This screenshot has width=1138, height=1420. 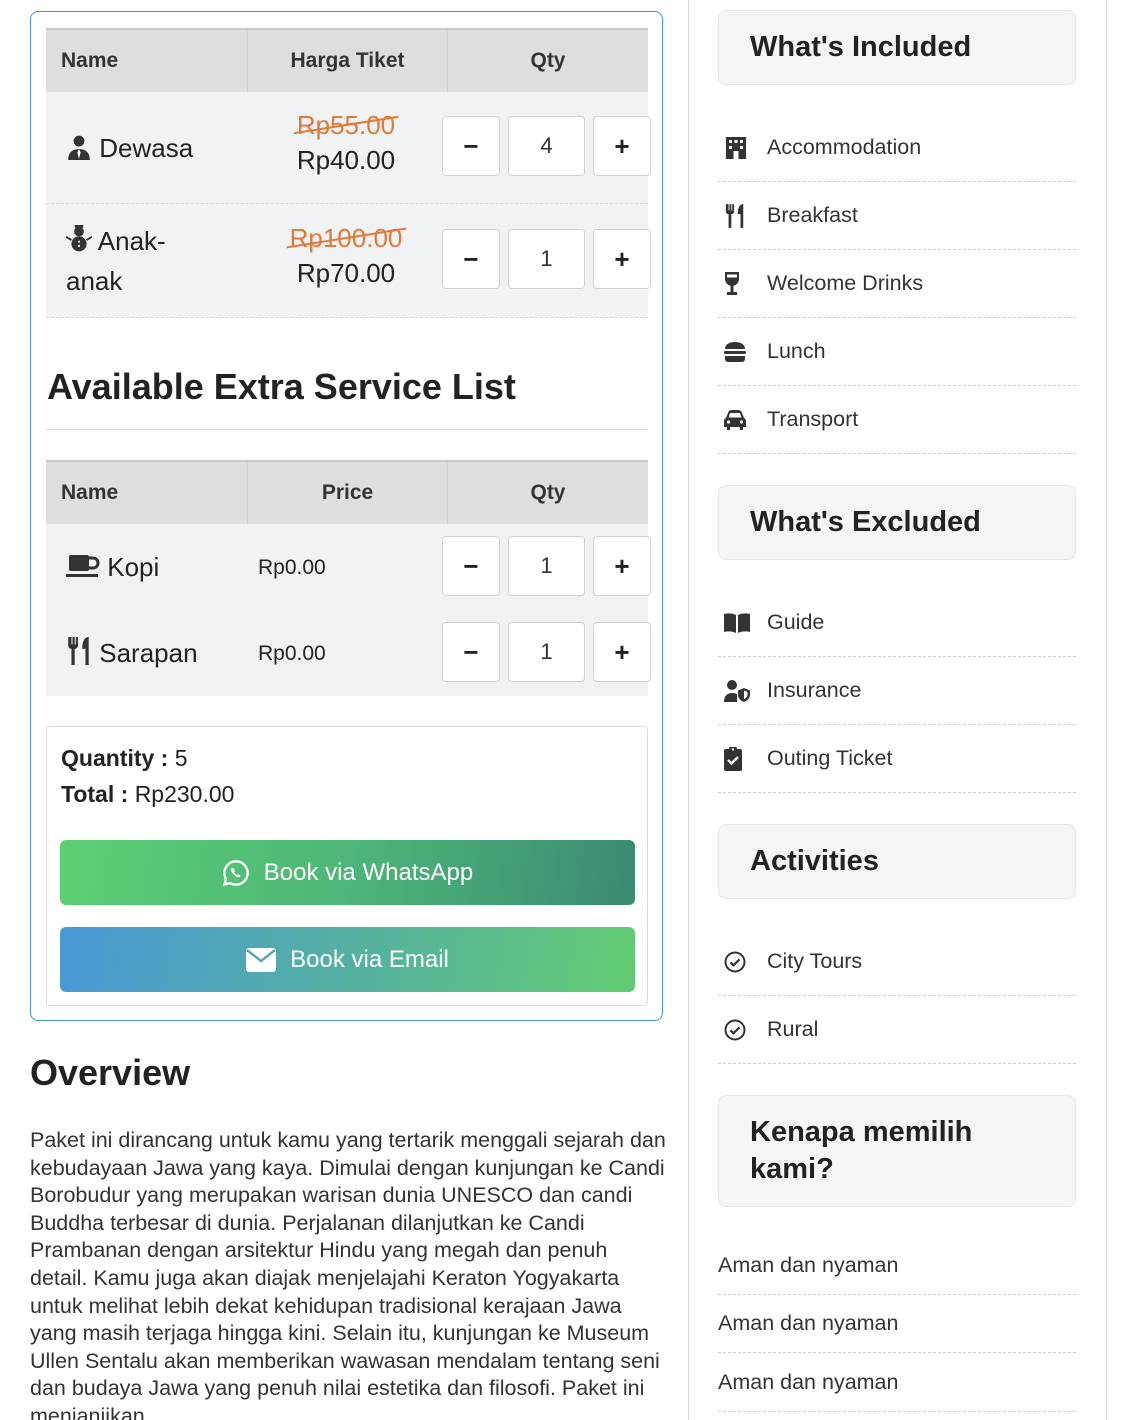 I want to click on extra-table-header: Name Price Qty, so click(x=347, y=492).